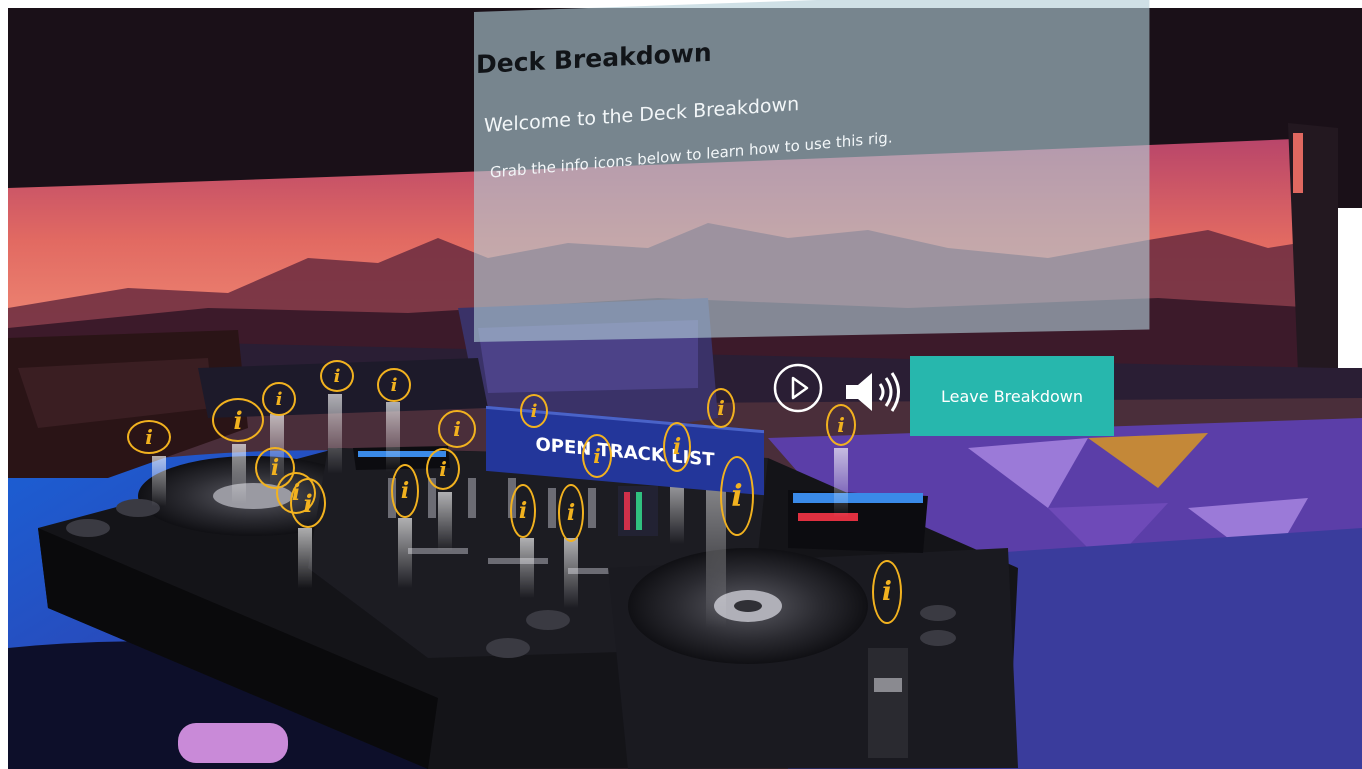 The height and width of the screenshot is (769, 1362). I want to click on volume-button, so click(874, 392).